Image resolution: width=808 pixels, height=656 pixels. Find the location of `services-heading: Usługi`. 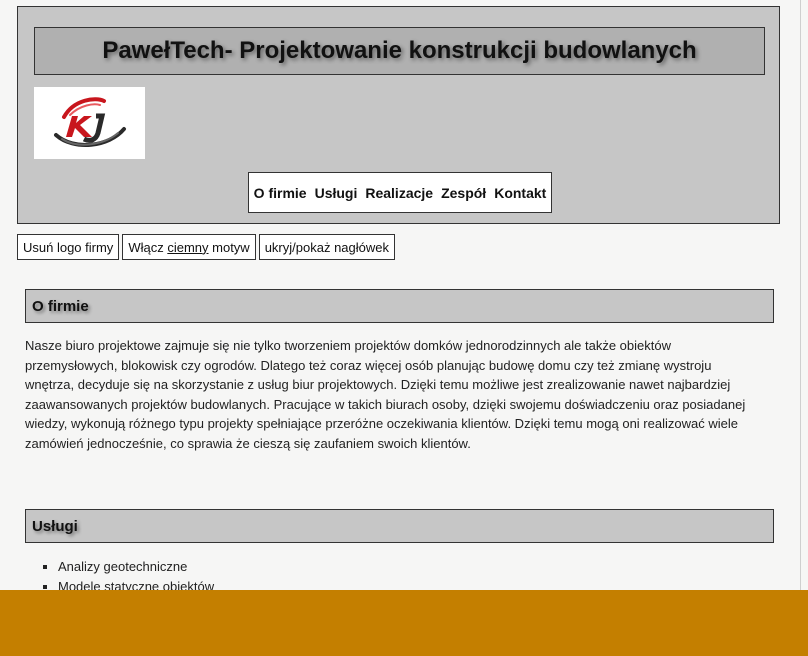

services-heading: Usługi is located at coordinates (55, 526).